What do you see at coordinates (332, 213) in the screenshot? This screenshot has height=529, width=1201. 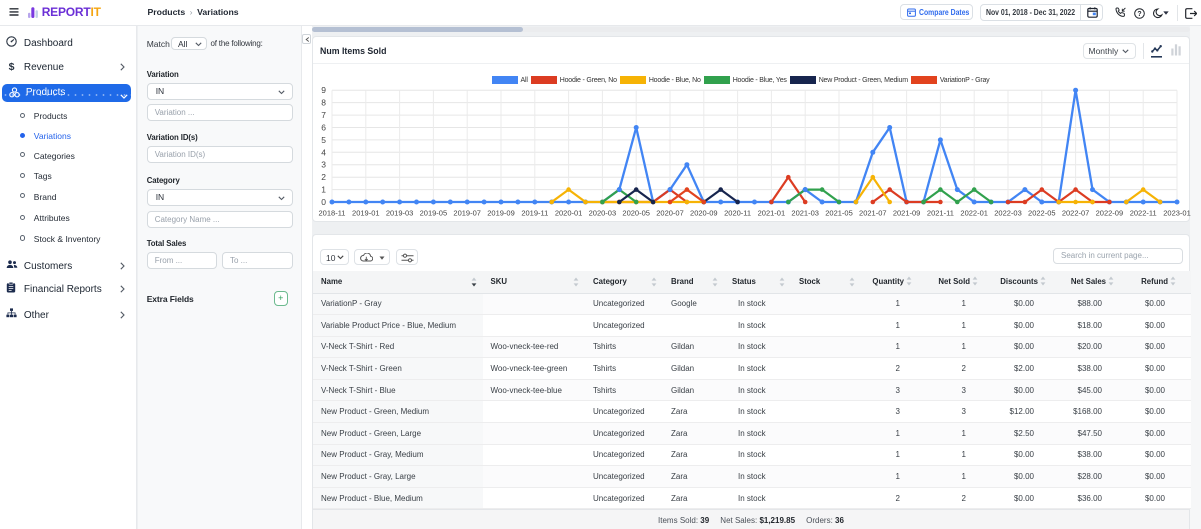 I see `svg-text: 2018-11` at bounding box center [332, 213].